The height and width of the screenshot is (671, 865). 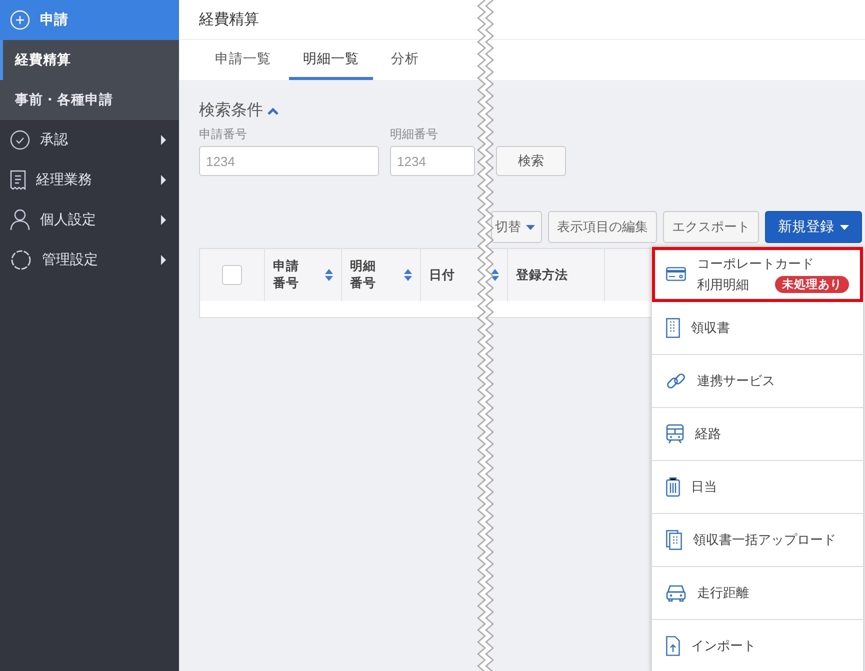 What do you see at coordinates (813, 227) in the screenshot?
I see `toolbar-button: 新規登録` at bounding box center [813, 227].